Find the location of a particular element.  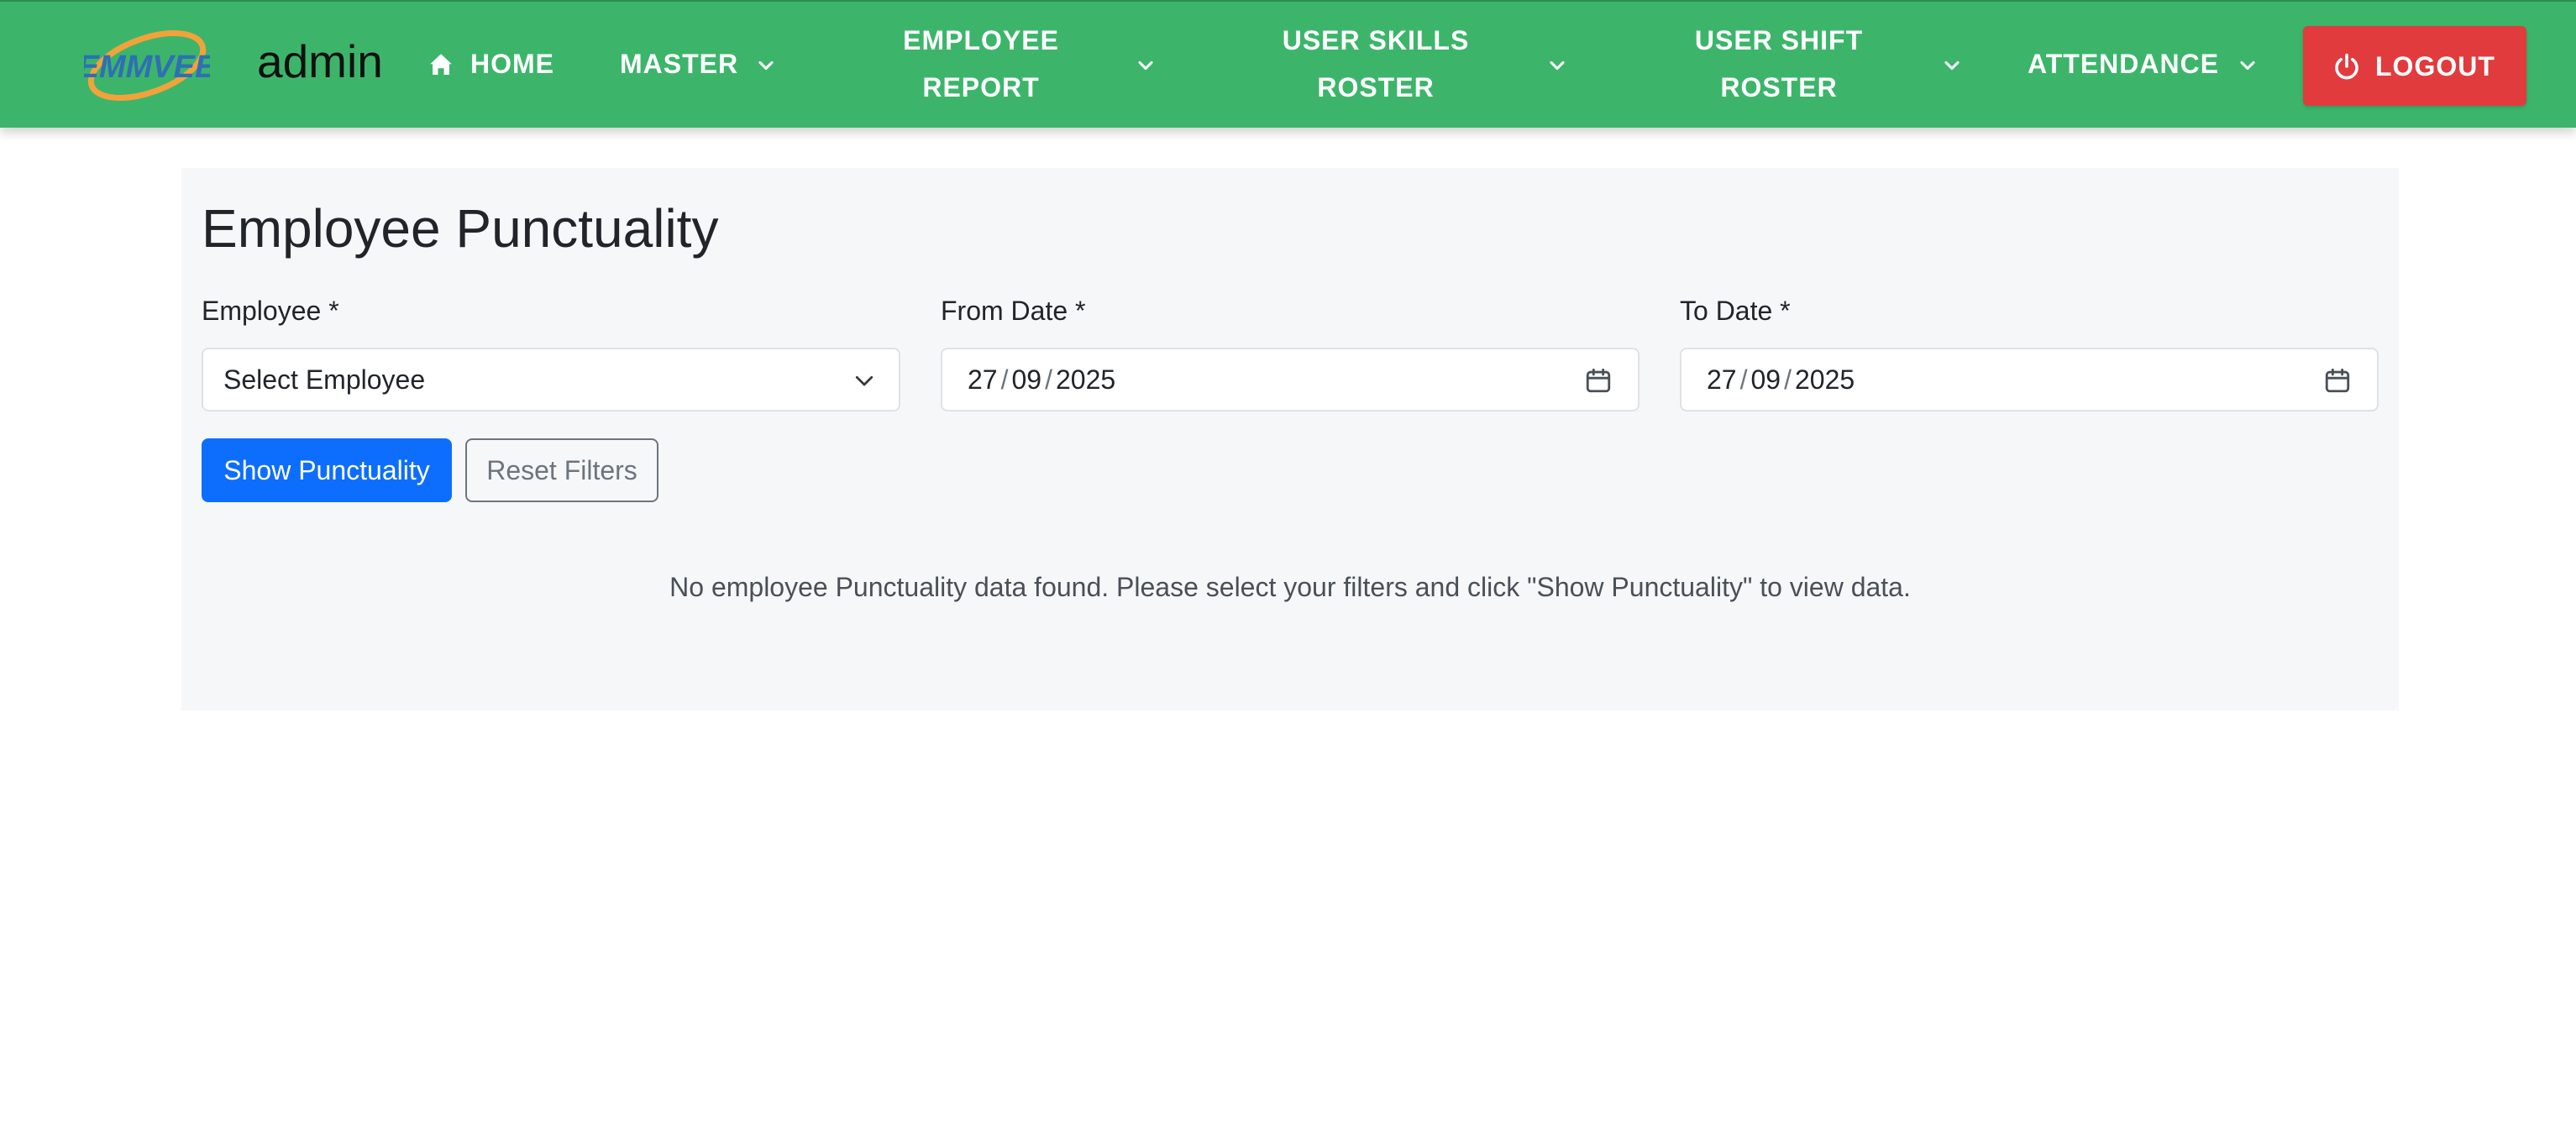

employee-label: Employee * is located at coordinates (270, 311).